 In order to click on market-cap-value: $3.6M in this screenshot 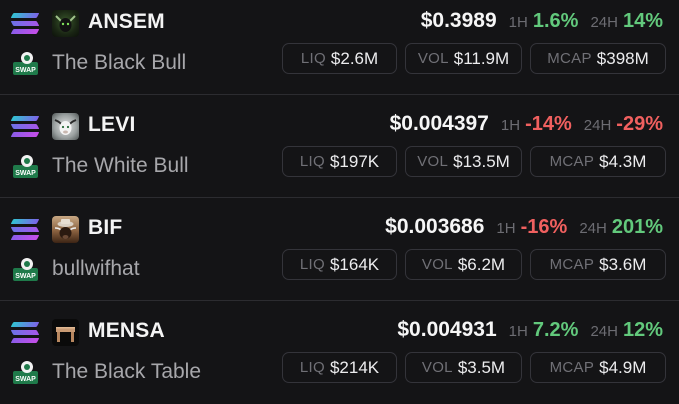, I will do `click(623, 264)`.